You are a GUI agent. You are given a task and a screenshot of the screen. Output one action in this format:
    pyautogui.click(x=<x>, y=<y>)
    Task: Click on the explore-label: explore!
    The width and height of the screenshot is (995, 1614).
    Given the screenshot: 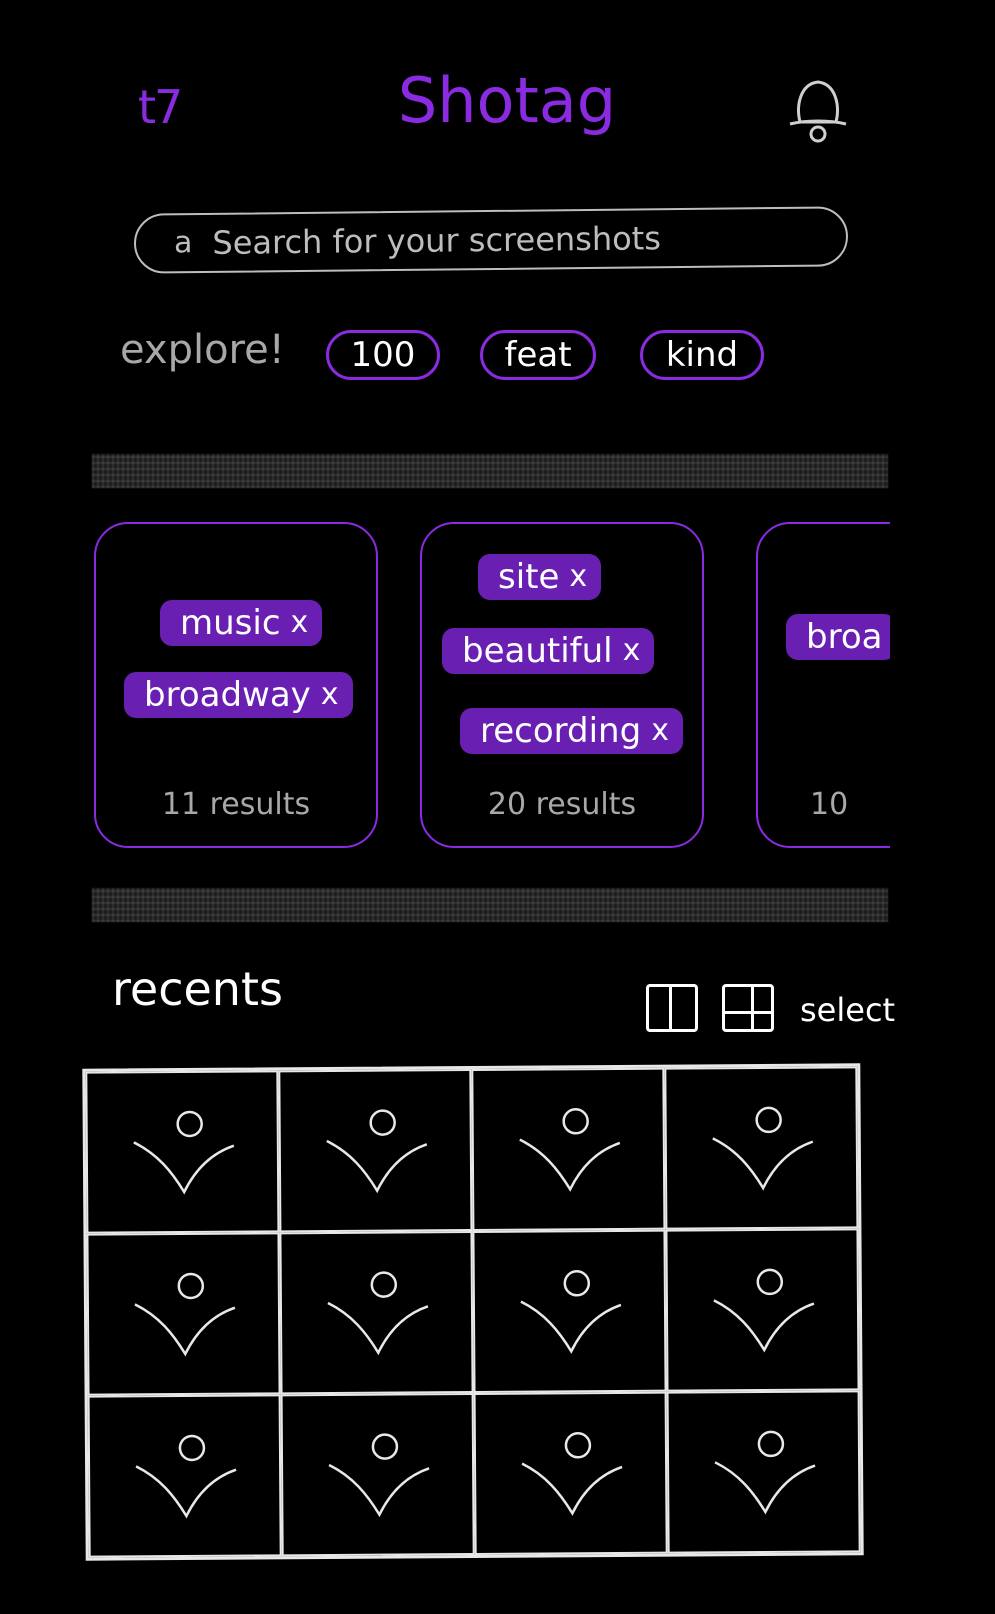 What is the action you would take?
    pyautogui.click(x=202, y=350)
    